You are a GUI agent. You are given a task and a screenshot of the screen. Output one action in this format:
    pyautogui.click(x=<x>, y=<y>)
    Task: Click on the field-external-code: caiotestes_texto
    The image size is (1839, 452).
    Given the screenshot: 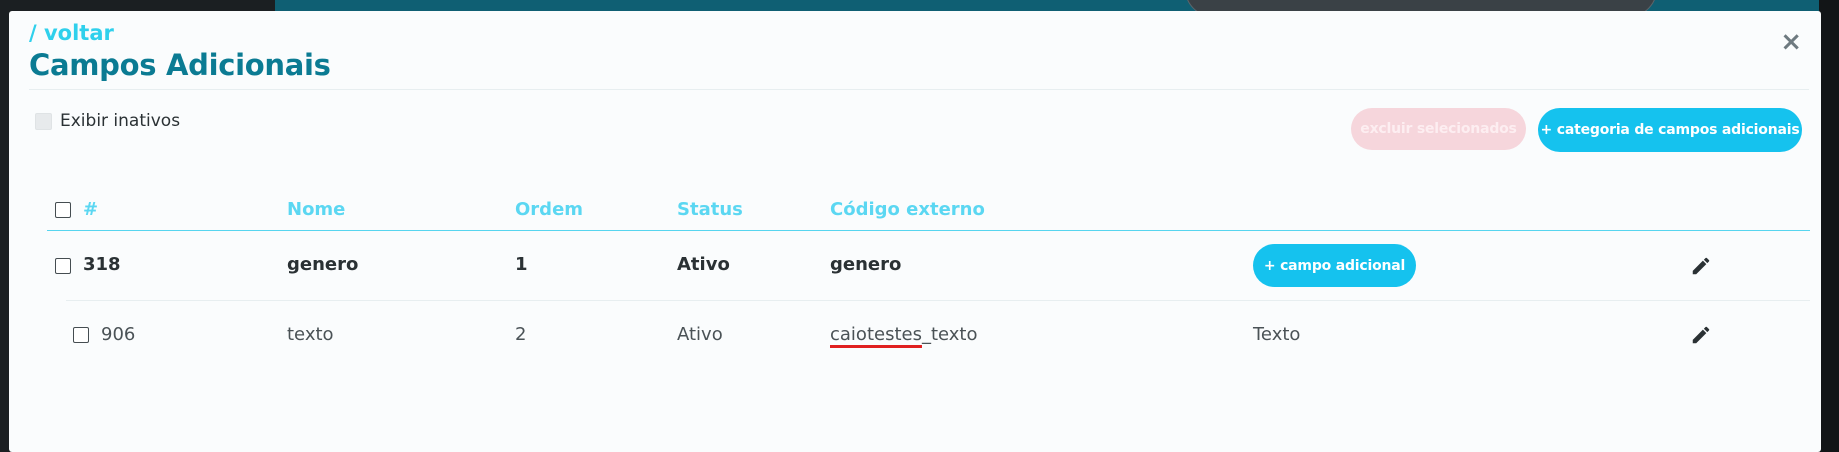 What is the action you would take?
    pyautogui.click(x=904, y=334)
    